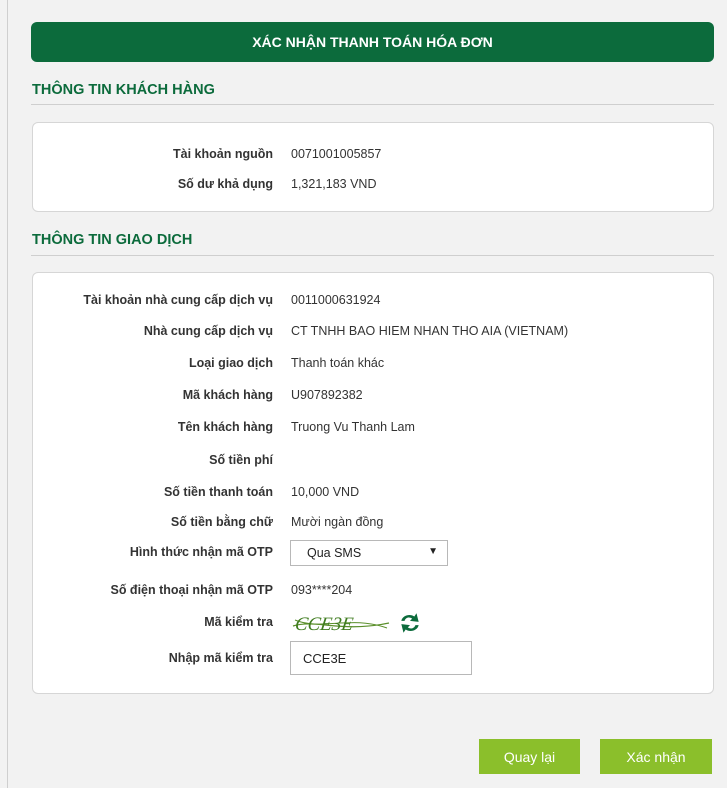 The height and width of the screenshot is (788, 727). What do you see at coordinates (230, 363) in the screenshot?
I see `row-label: Loại giao dịch` at bounding box center [230, 363].